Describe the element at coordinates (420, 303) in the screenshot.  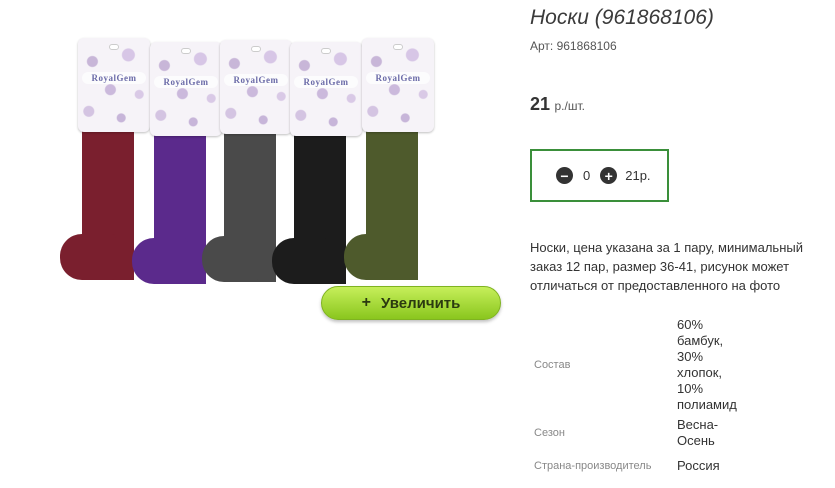
I see `zoom-label: Увеличить` at that location.